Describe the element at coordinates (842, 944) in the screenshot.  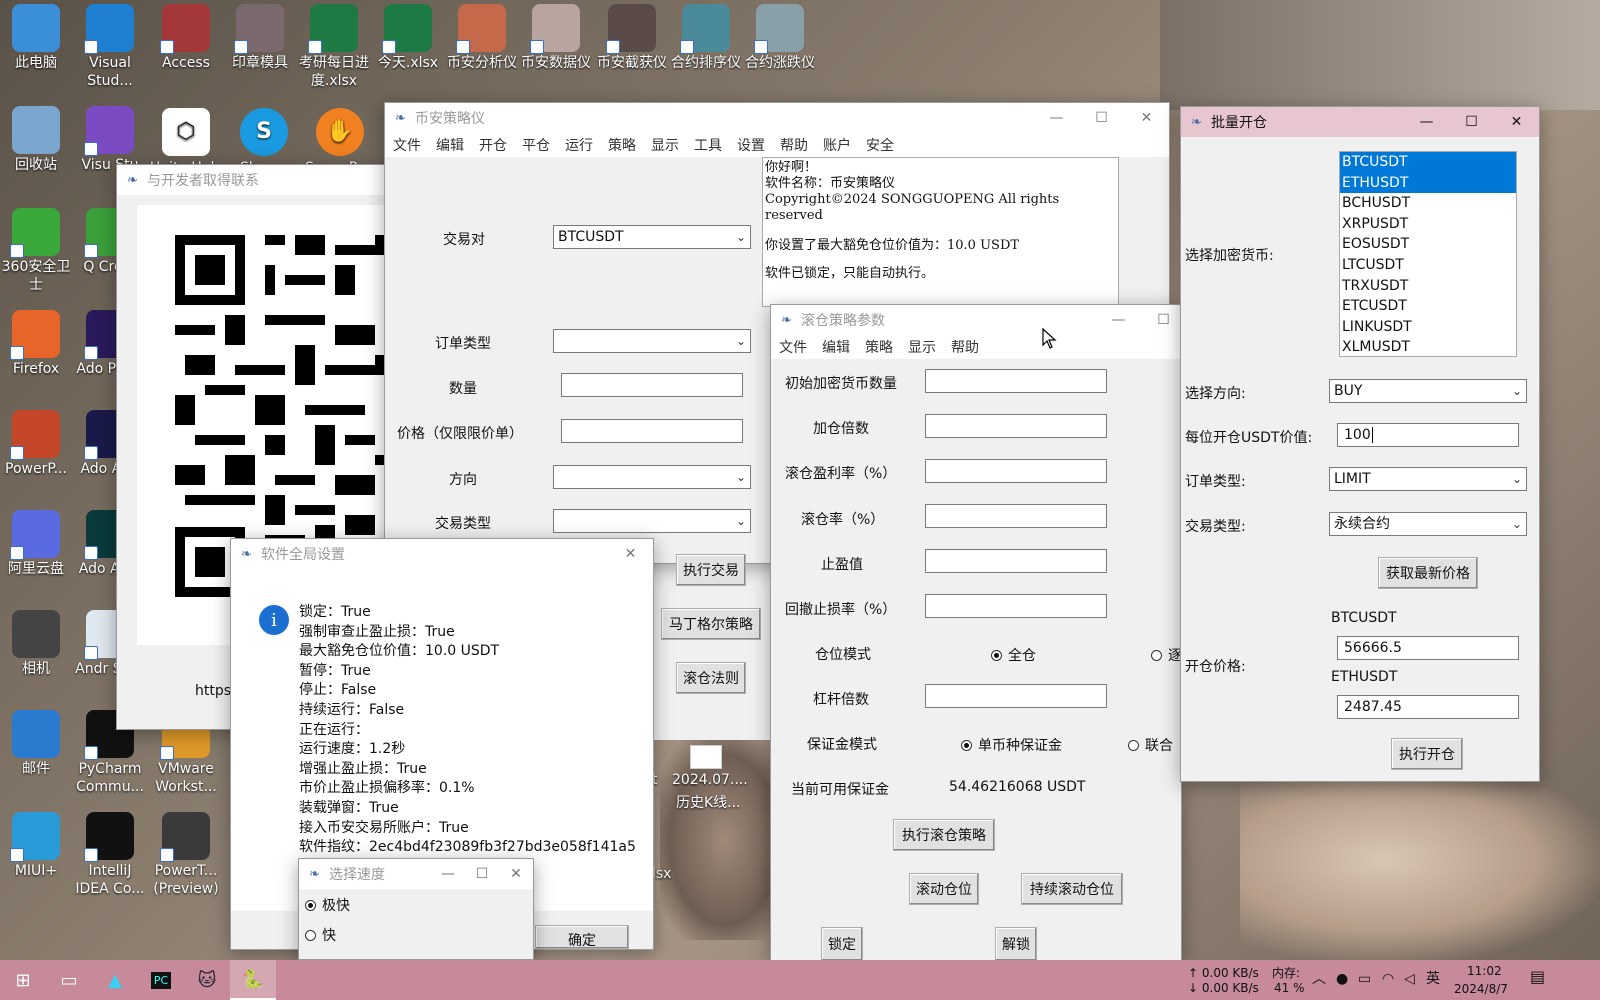
I see `lock-button: 锁定` at that location.